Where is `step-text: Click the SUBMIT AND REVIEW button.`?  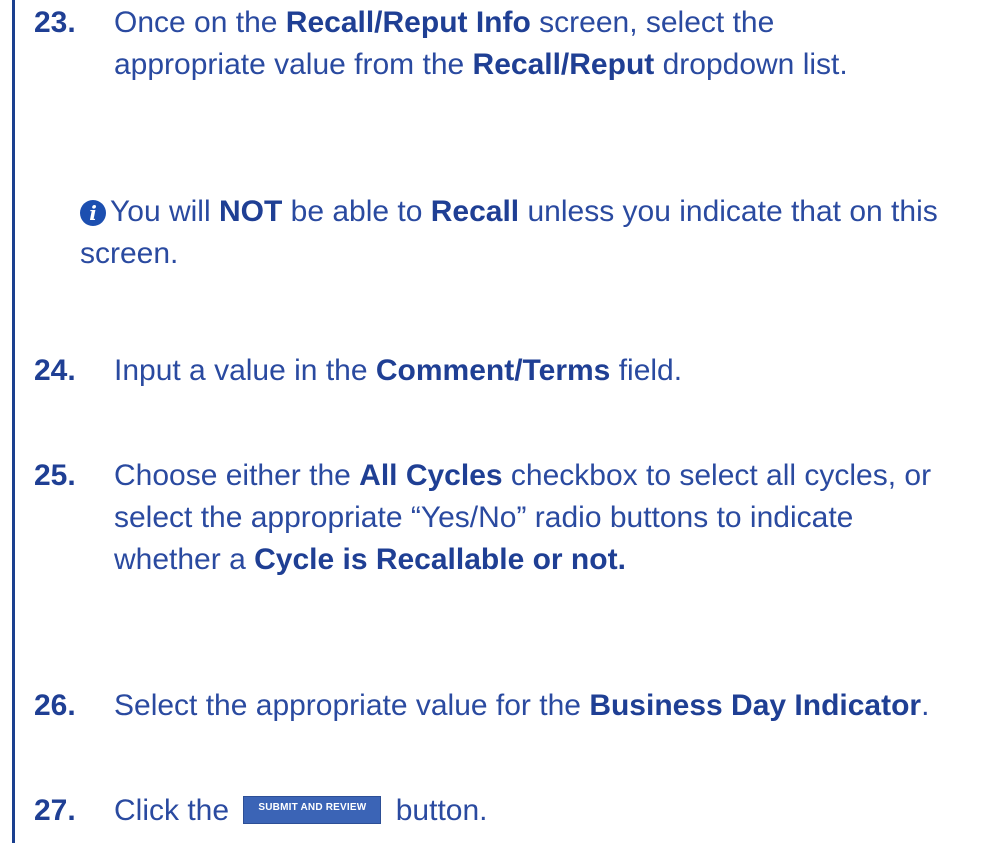
step-text: Click the SUBMIT AND REVIEW button. is located at coordinates (301, 810).